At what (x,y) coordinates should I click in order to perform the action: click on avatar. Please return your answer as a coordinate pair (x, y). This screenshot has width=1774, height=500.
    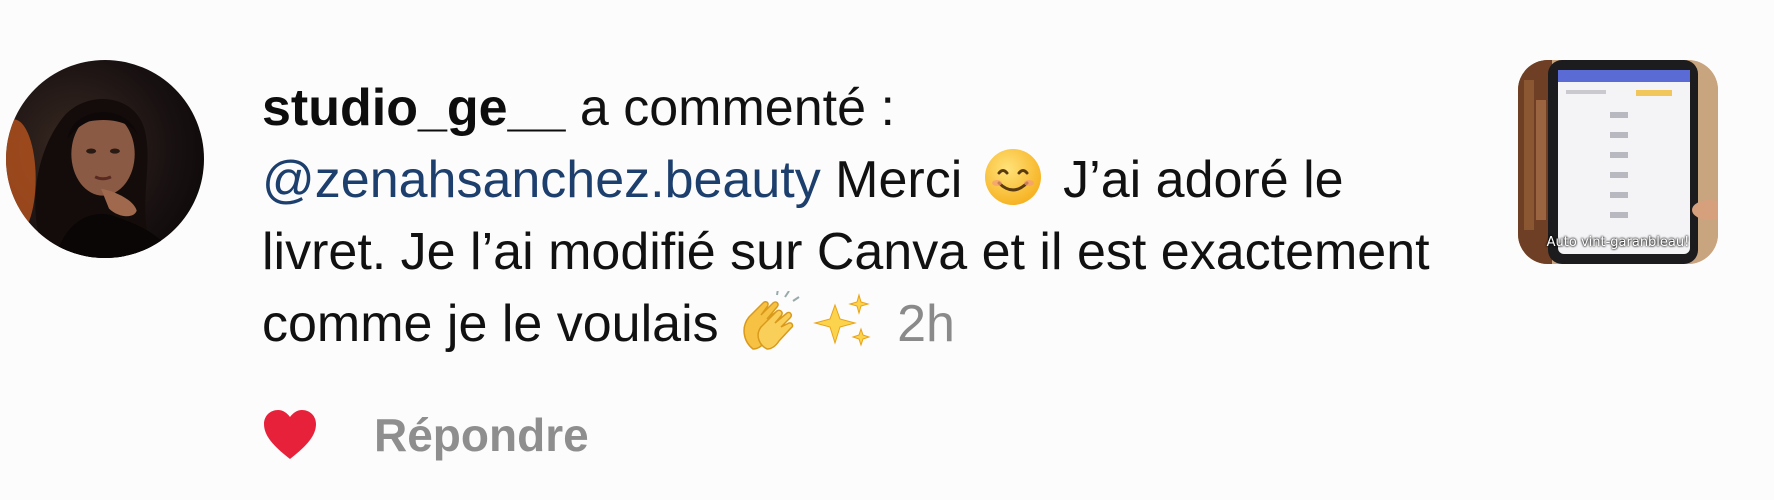
    Looking at the image, I should click on (105, 159).